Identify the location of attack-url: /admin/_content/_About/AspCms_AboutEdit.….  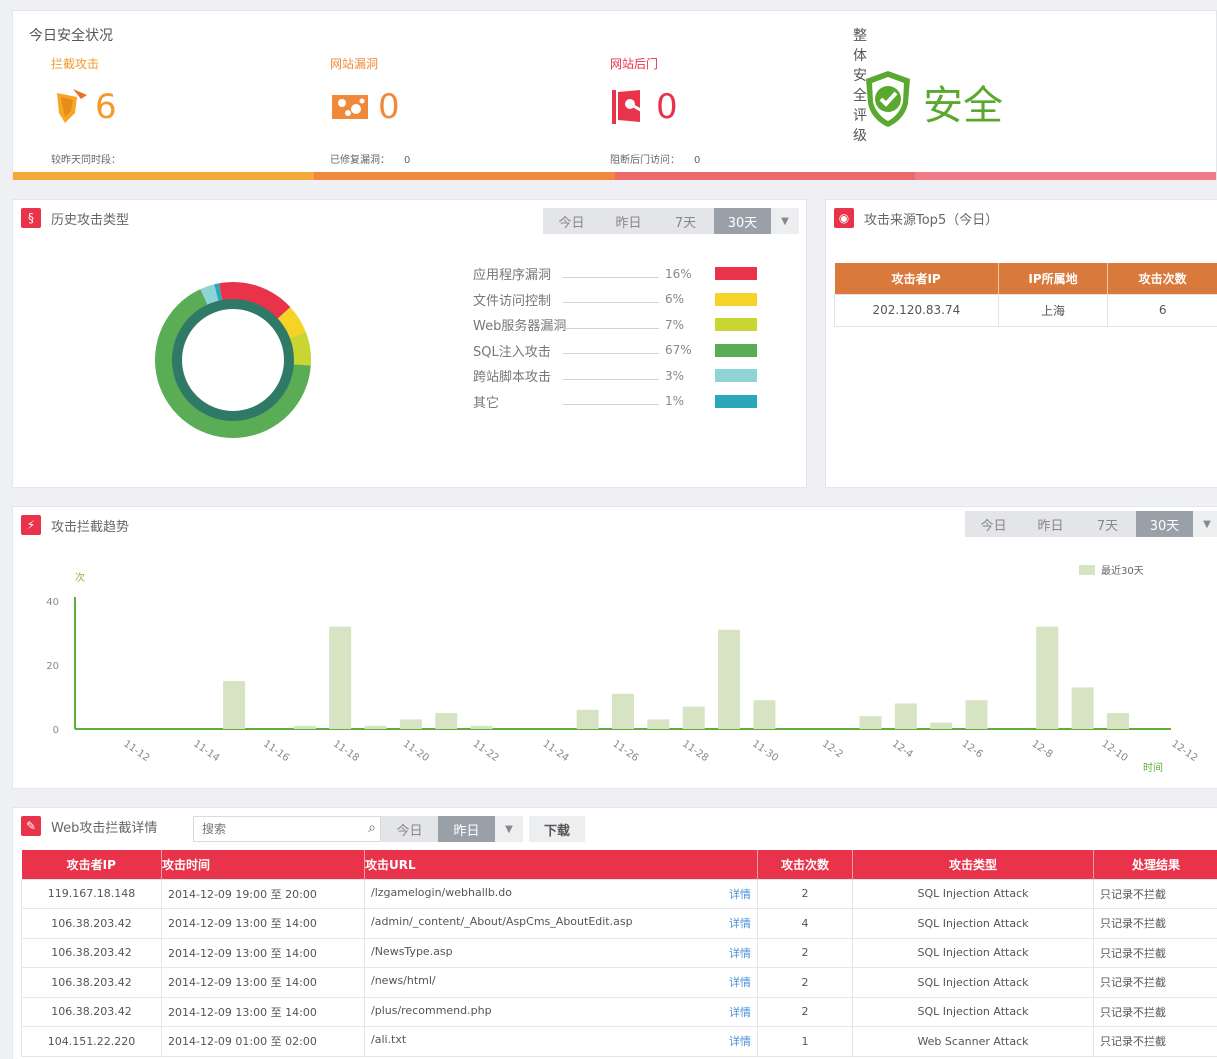
(561, 923).